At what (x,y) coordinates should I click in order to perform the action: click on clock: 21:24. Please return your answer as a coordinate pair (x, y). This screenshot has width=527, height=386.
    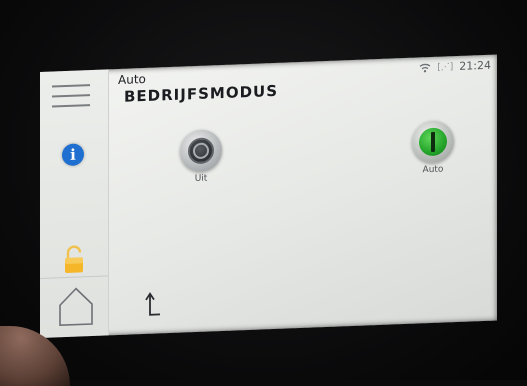
    Looking at the image, I should click on (475, 65).